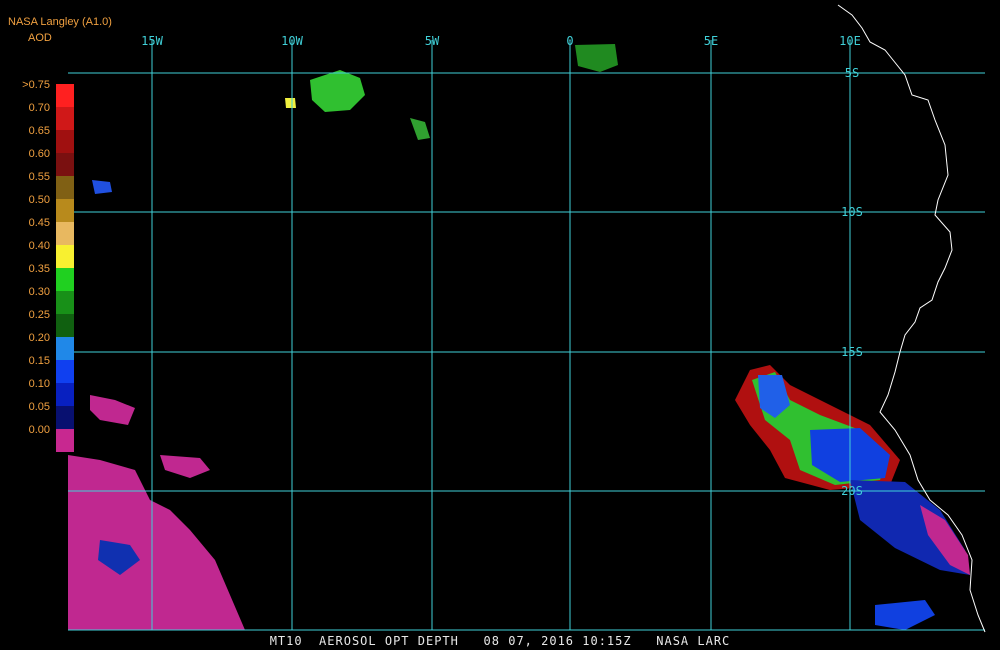  What do you see at coordinates (156, 542) in the screenshot?
I see `aerosol-patch-southwest` at bounding box center [156, 542].